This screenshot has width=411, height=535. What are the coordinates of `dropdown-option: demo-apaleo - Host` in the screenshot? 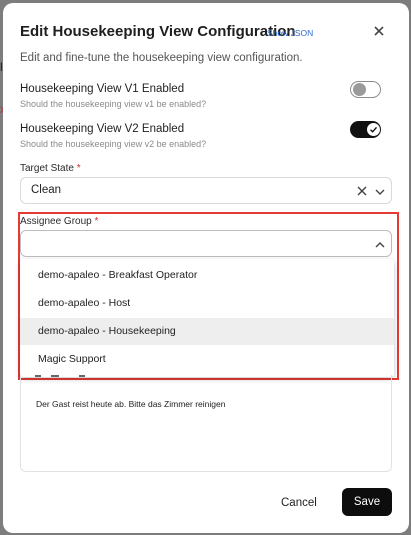 It's located at (207, 303).